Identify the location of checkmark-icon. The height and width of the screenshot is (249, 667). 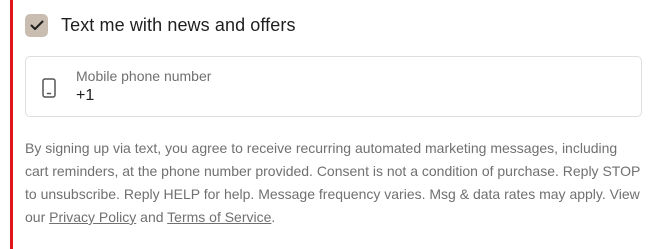
(36, 25).